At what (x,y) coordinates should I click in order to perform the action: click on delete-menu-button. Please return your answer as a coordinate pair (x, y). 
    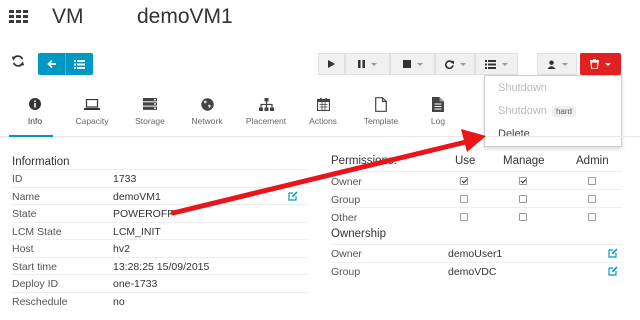
    Looking at the image, I should click on (600, 64).